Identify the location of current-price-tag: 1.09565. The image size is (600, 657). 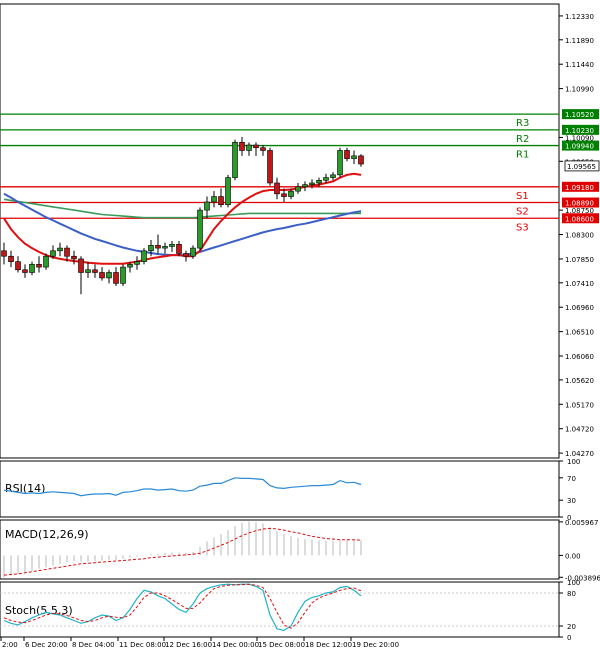
(582, 166).